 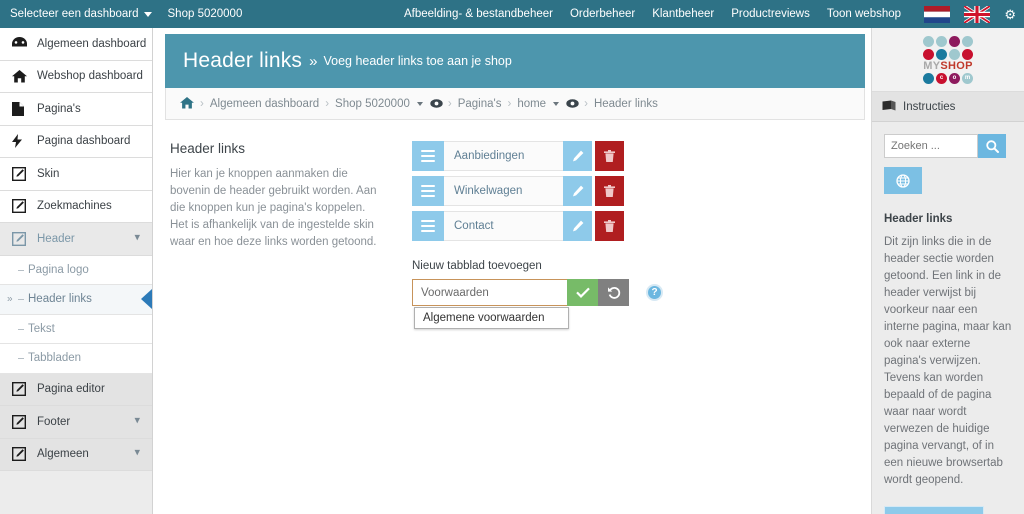 I want to click on topbar-right: ⚙, so click(x=970, y=14).